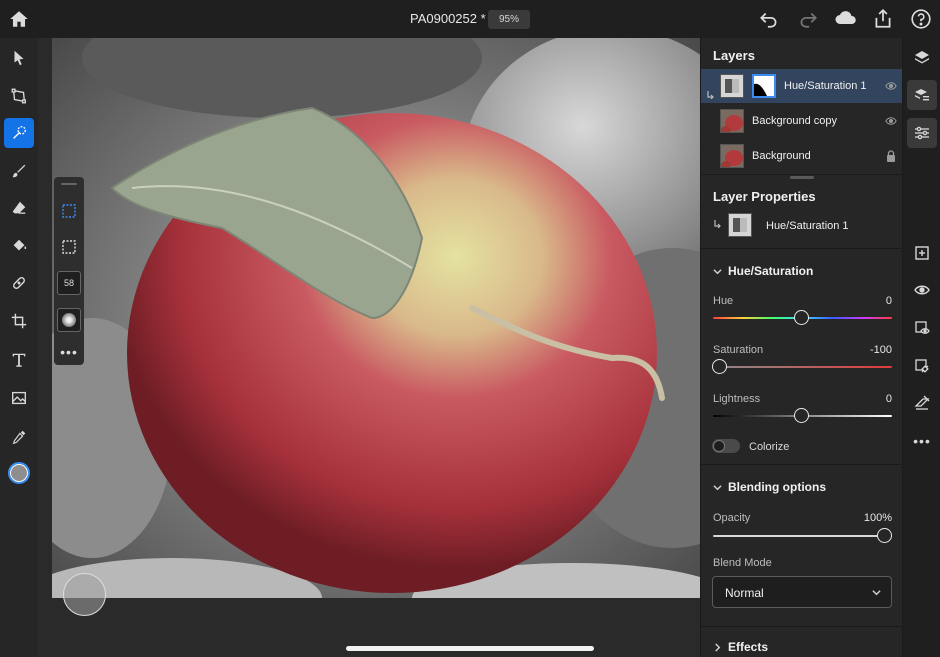  What do you see at coordinates (891, 156) in the screenshot?
I see `lock-icon` at bounding box center [891, 156].